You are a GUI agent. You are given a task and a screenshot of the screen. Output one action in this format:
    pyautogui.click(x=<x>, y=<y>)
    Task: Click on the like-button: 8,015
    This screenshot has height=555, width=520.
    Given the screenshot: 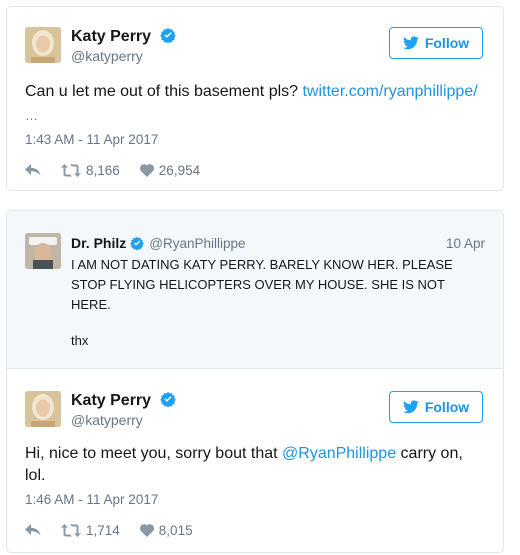 What is the action you would take?
    pyautogui.click(x=166, y=530)
    